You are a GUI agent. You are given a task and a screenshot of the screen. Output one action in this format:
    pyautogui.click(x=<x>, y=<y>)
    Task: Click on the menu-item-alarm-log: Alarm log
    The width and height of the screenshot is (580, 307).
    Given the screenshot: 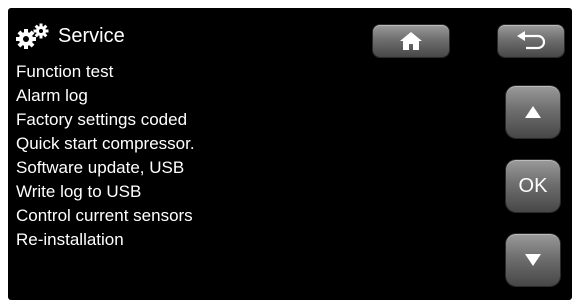 What is the action you would take?
    pyautogui.click(x=105, y=96)
    